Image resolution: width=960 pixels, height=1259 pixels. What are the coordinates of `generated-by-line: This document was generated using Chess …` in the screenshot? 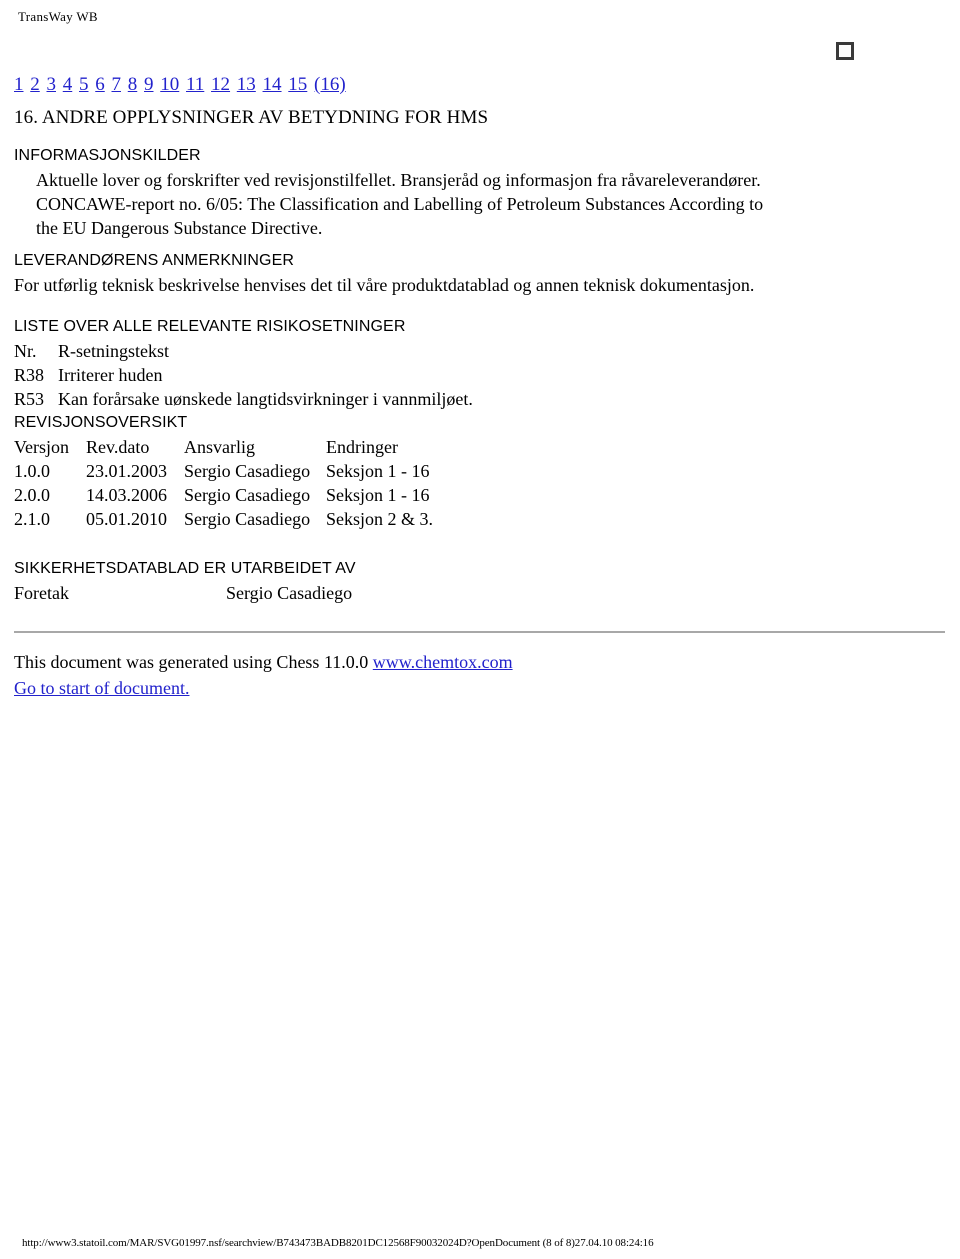 It's located at (480, 662).